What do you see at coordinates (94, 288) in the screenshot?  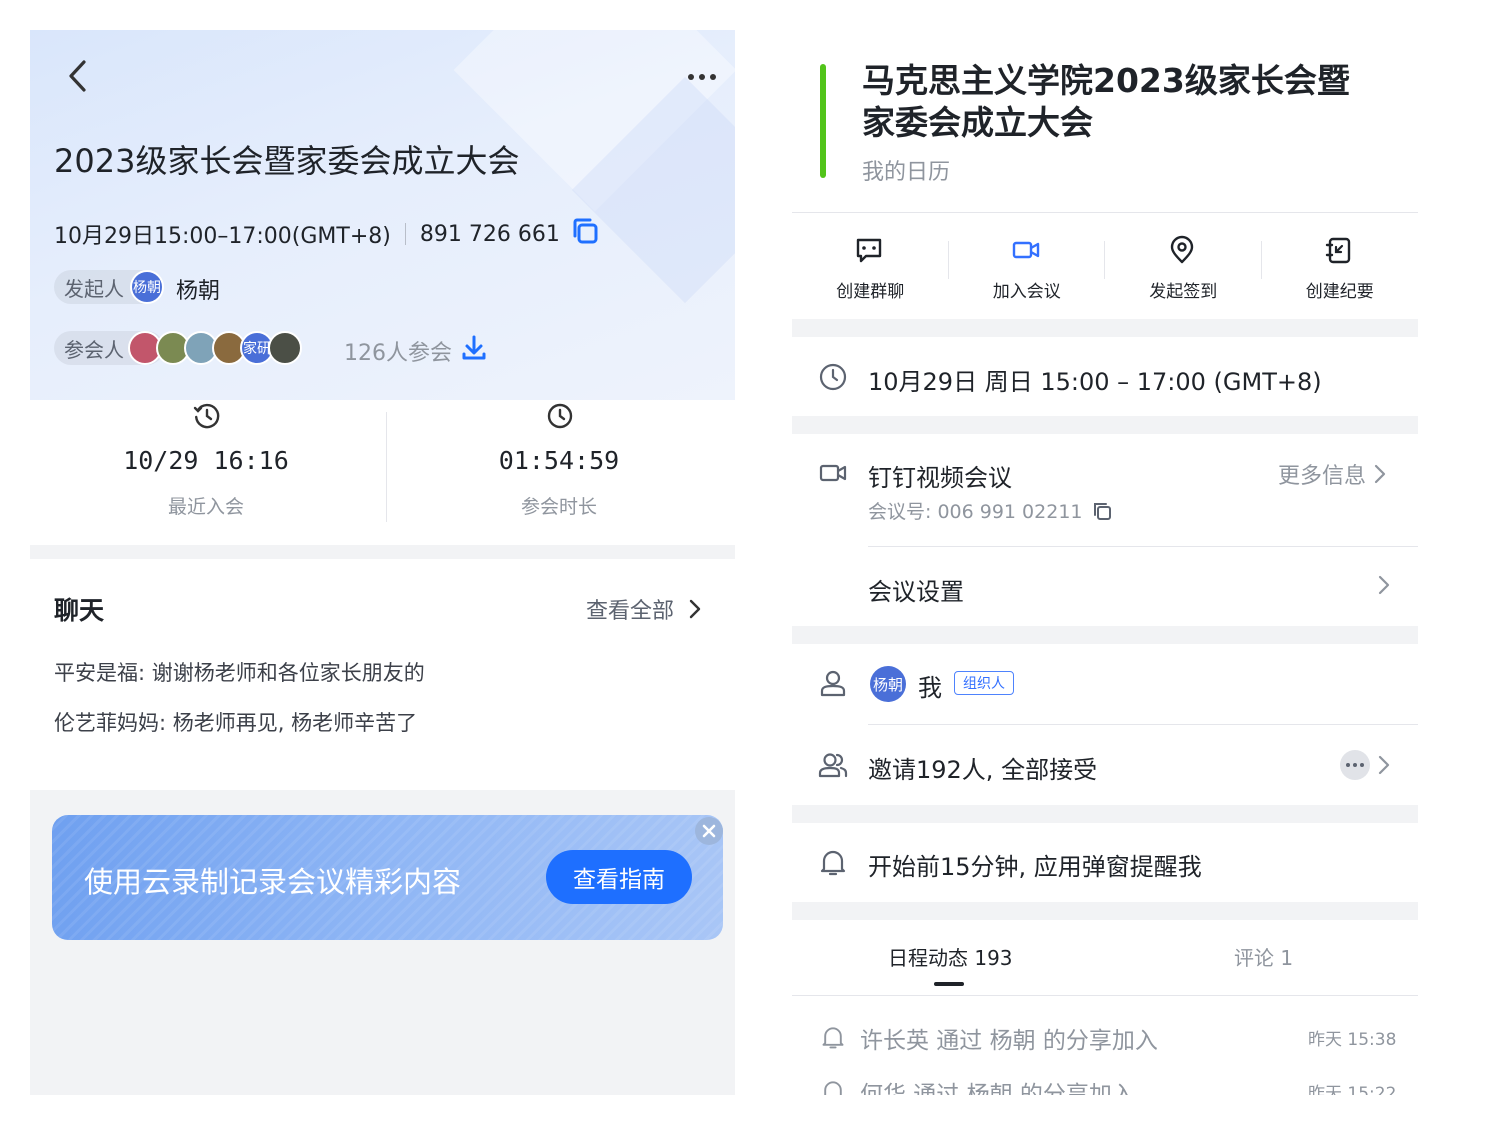 I see `initiator-label: 发起人` at bounding box center [94, 288].